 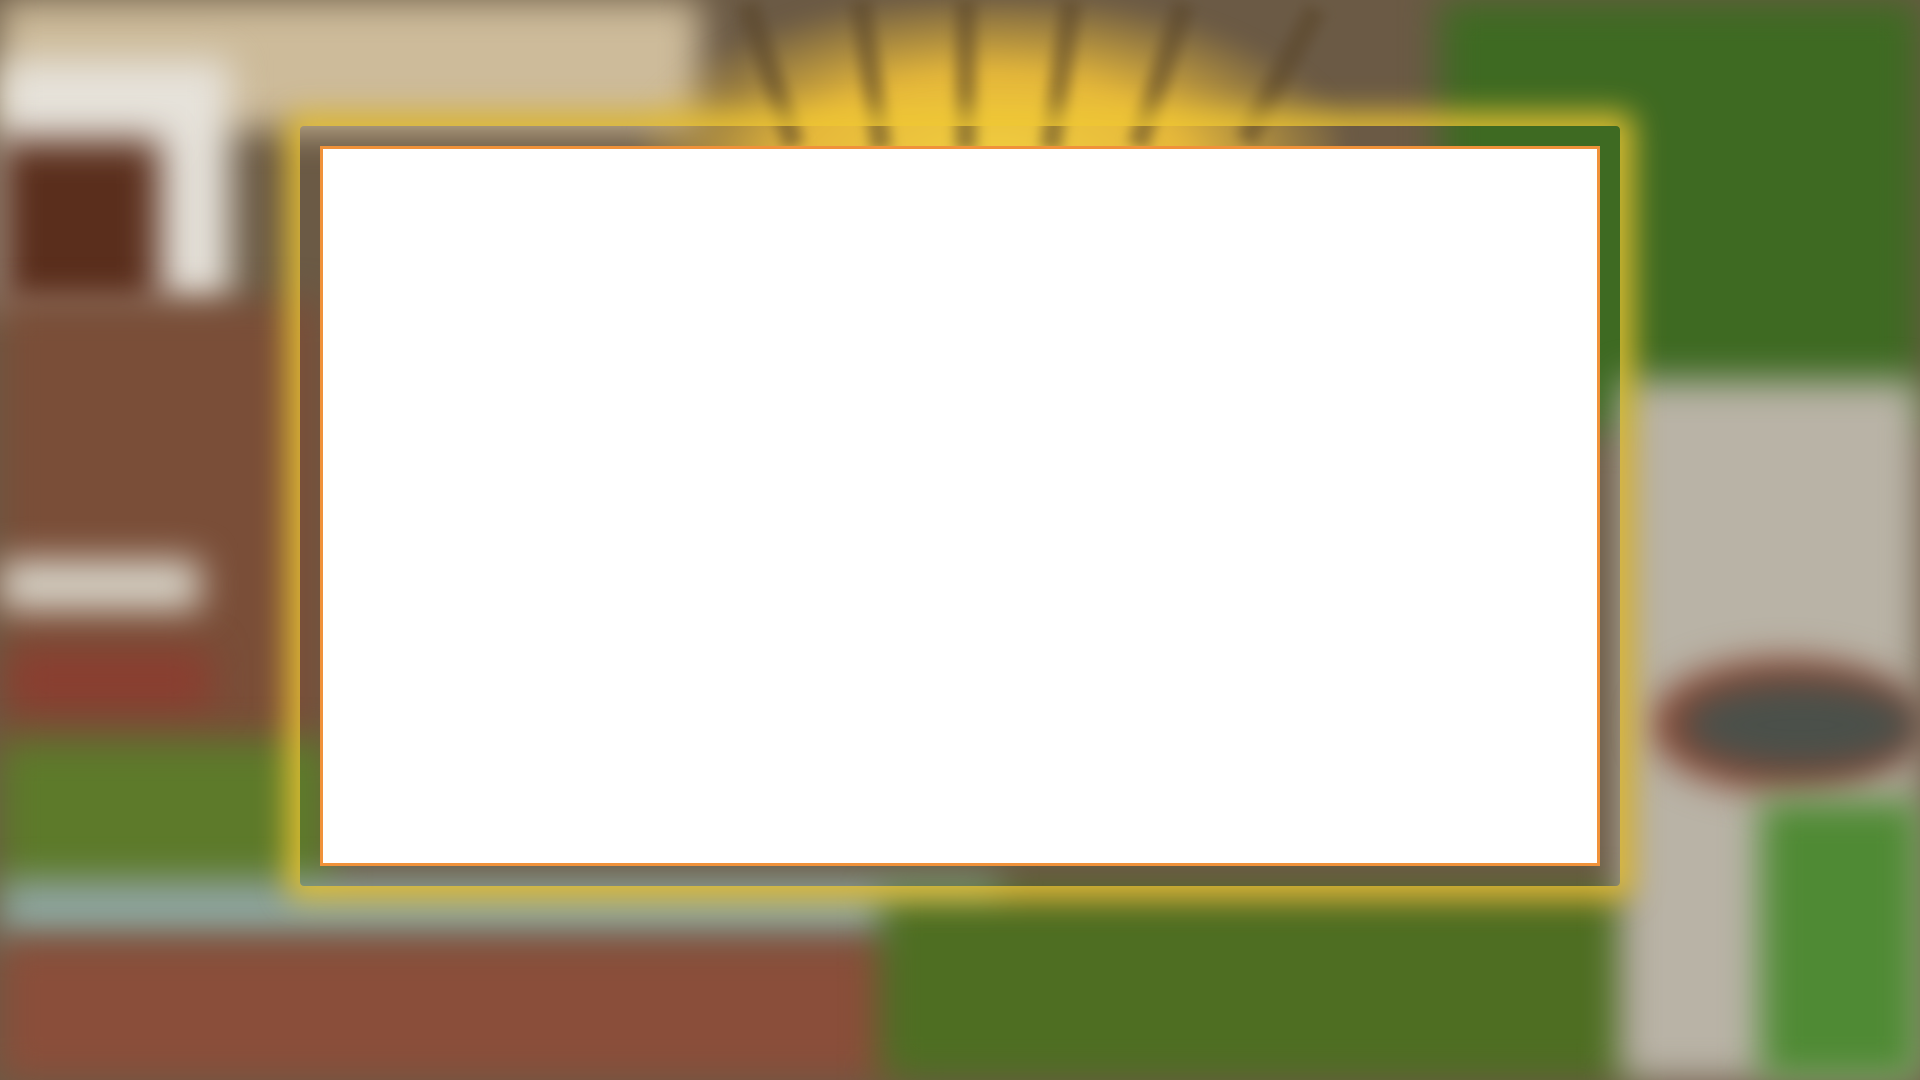 I want to click on building-door, so click(x=80, y=225).